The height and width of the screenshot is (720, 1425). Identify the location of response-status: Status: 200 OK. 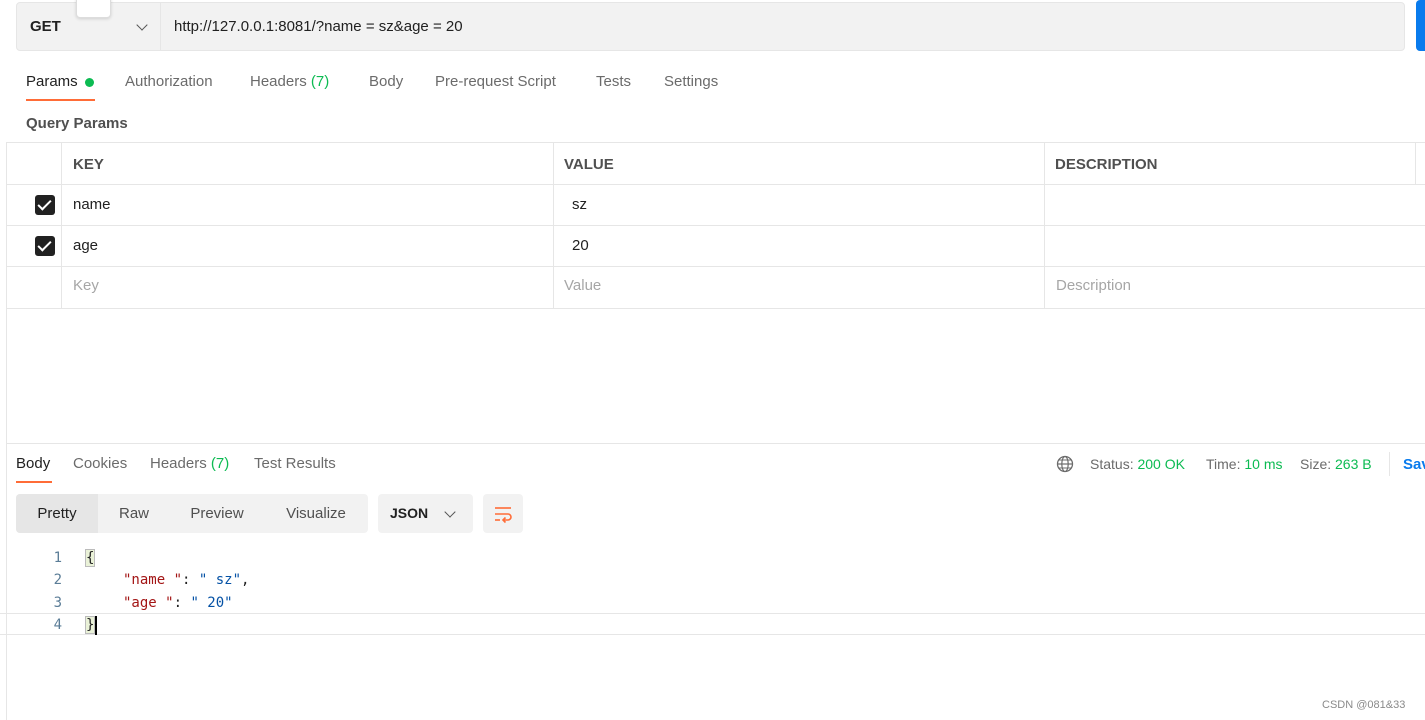
(1137, 464).